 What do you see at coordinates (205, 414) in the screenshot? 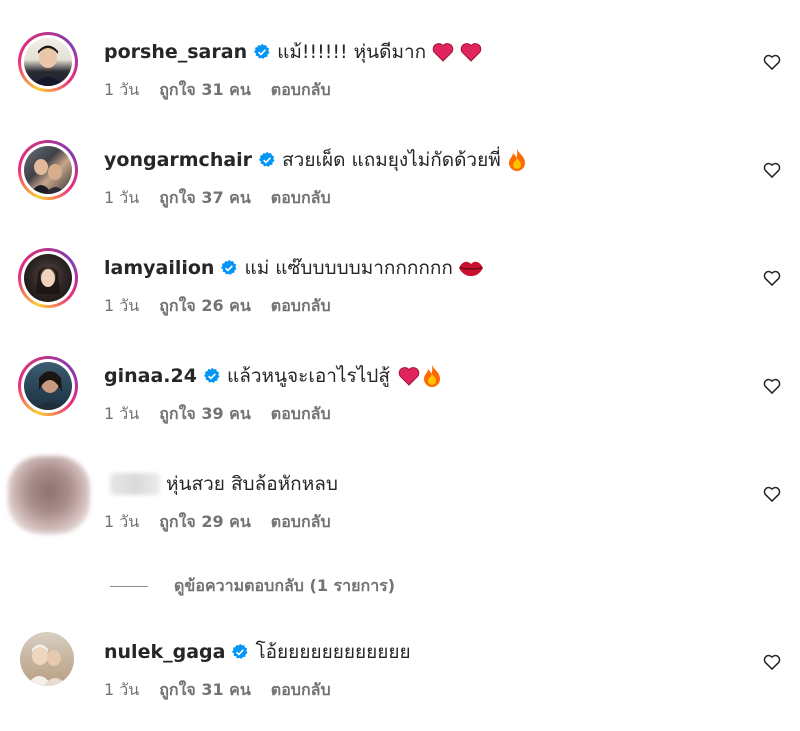
I see `like-count: ถูกใจ 39 คน` at bounding box center [205, 414].